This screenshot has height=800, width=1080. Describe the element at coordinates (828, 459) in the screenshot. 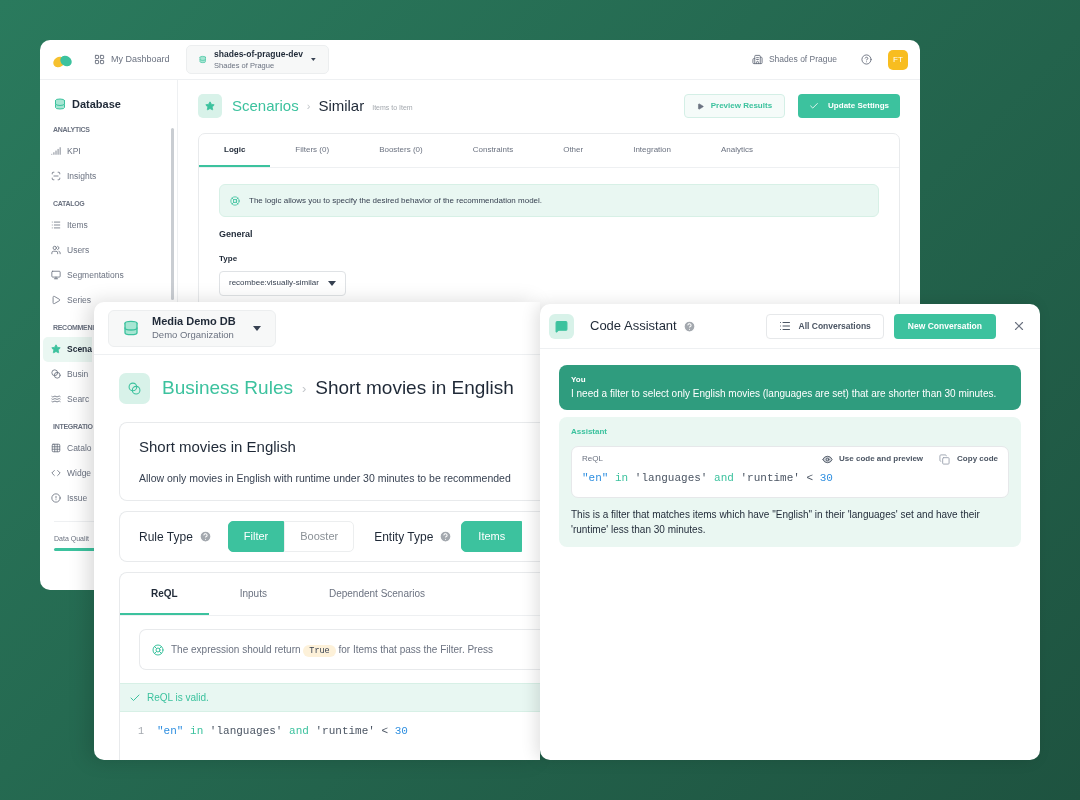

I see `eye-icon` at that location.